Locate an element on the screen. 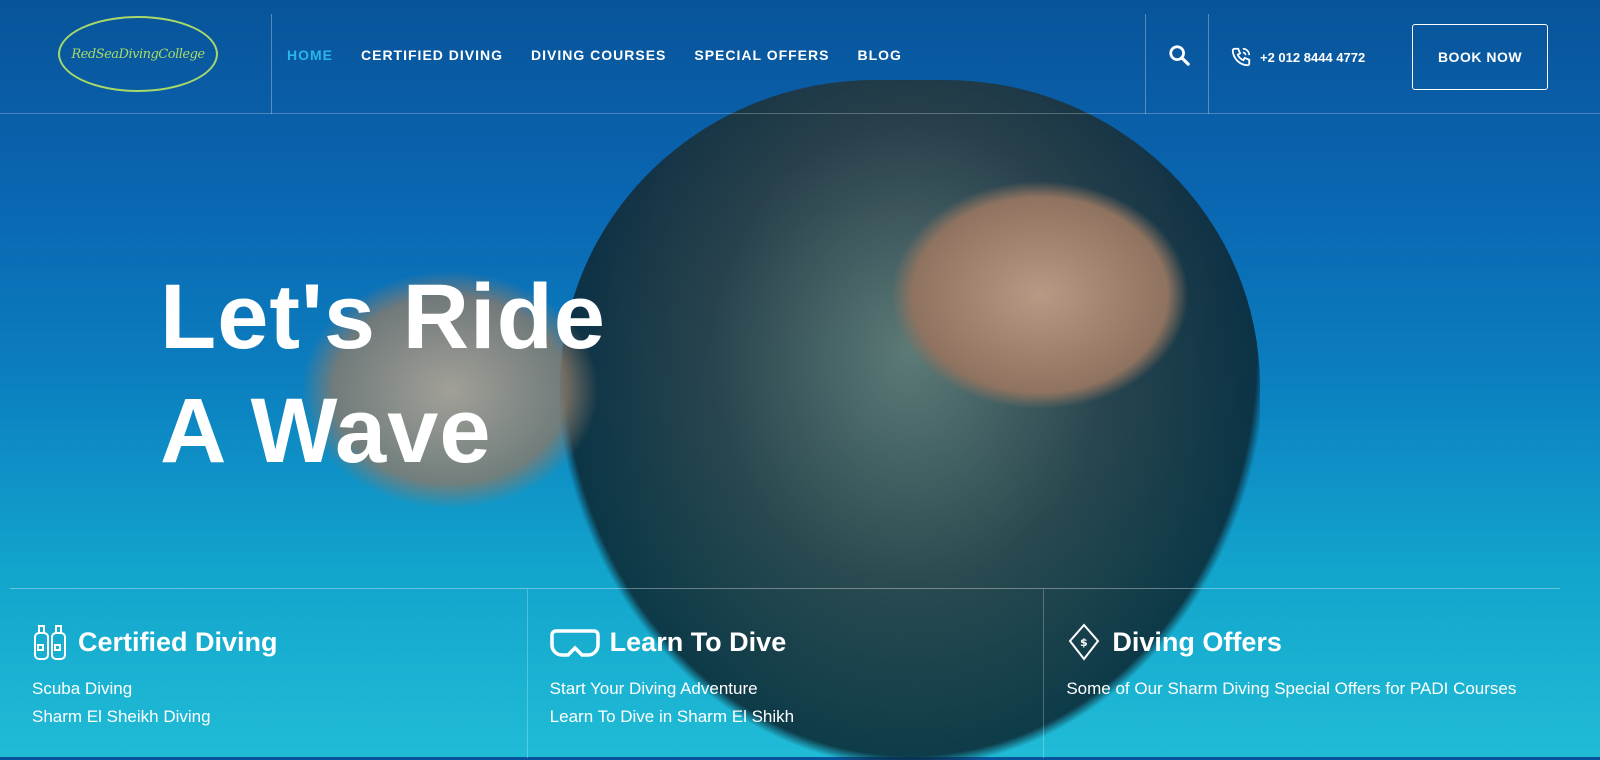  panel-title: Certified Diving is located at coordinates (178, 641).